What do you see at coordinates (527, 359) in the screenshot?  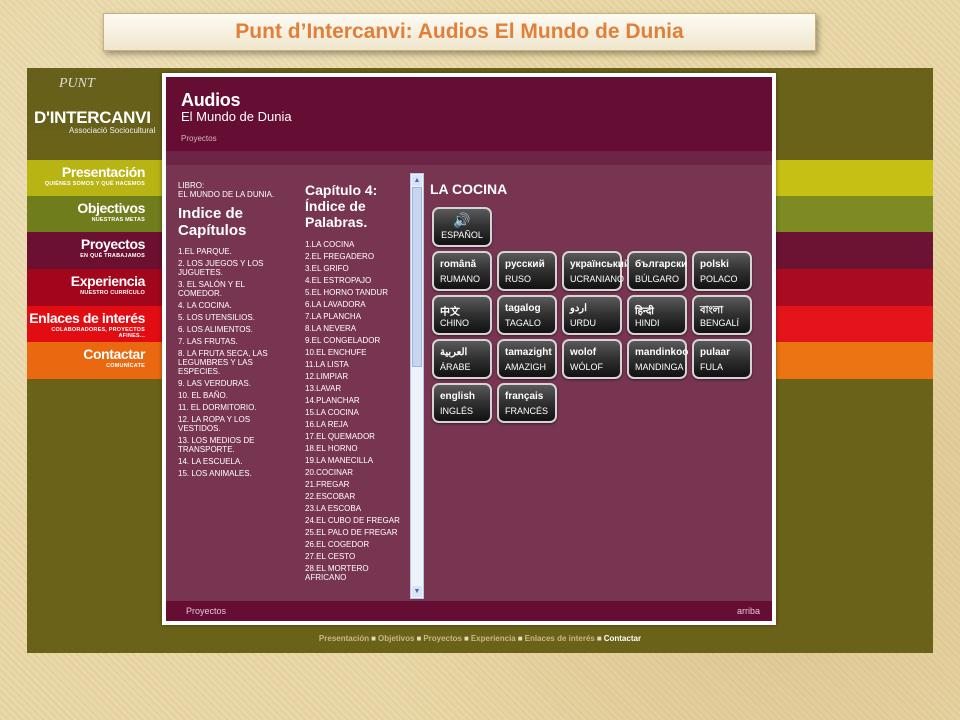 I see `audio-button-amazigh: tamazight AMAZIGH` at bounding box center [527, 359].